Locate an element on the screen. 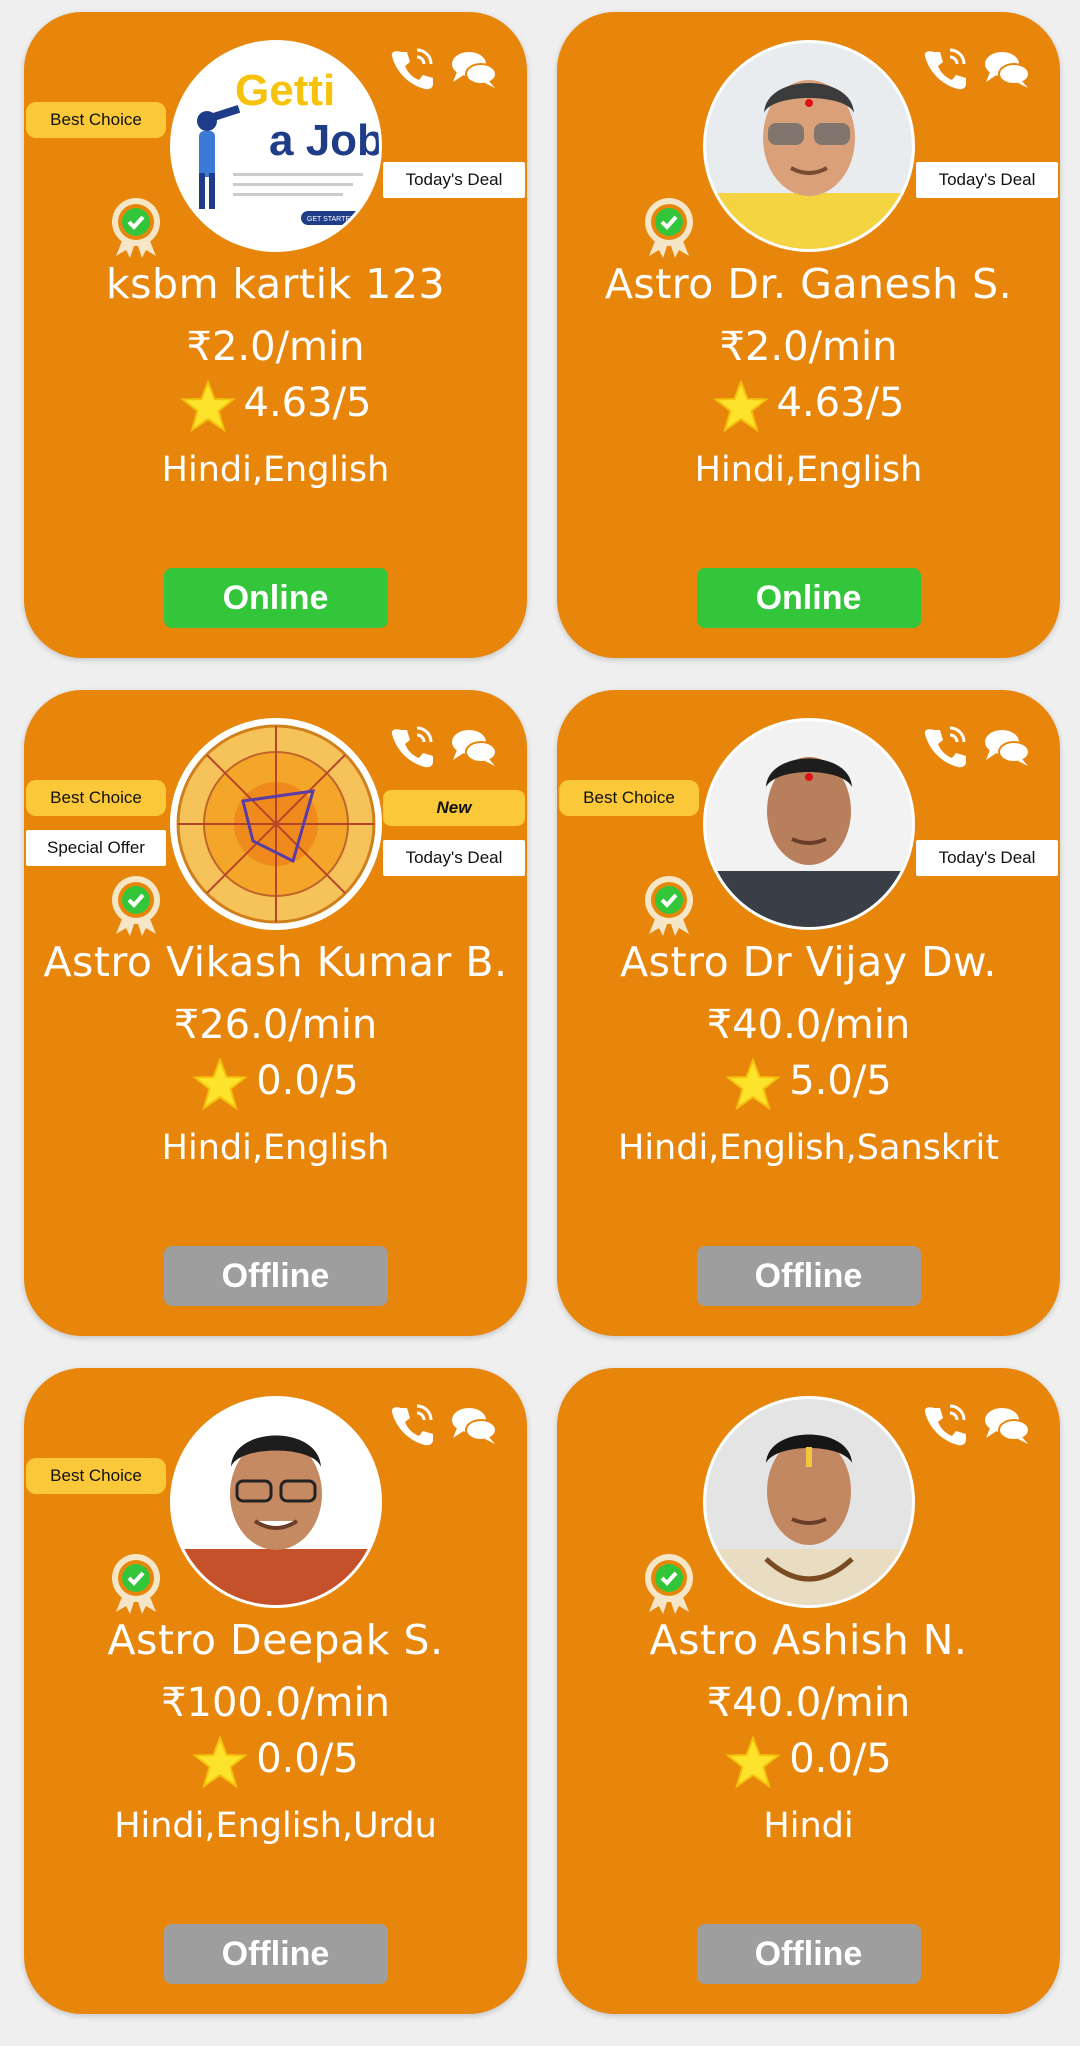  rating: 5.0/5 is located at coordinates (808, 1084).